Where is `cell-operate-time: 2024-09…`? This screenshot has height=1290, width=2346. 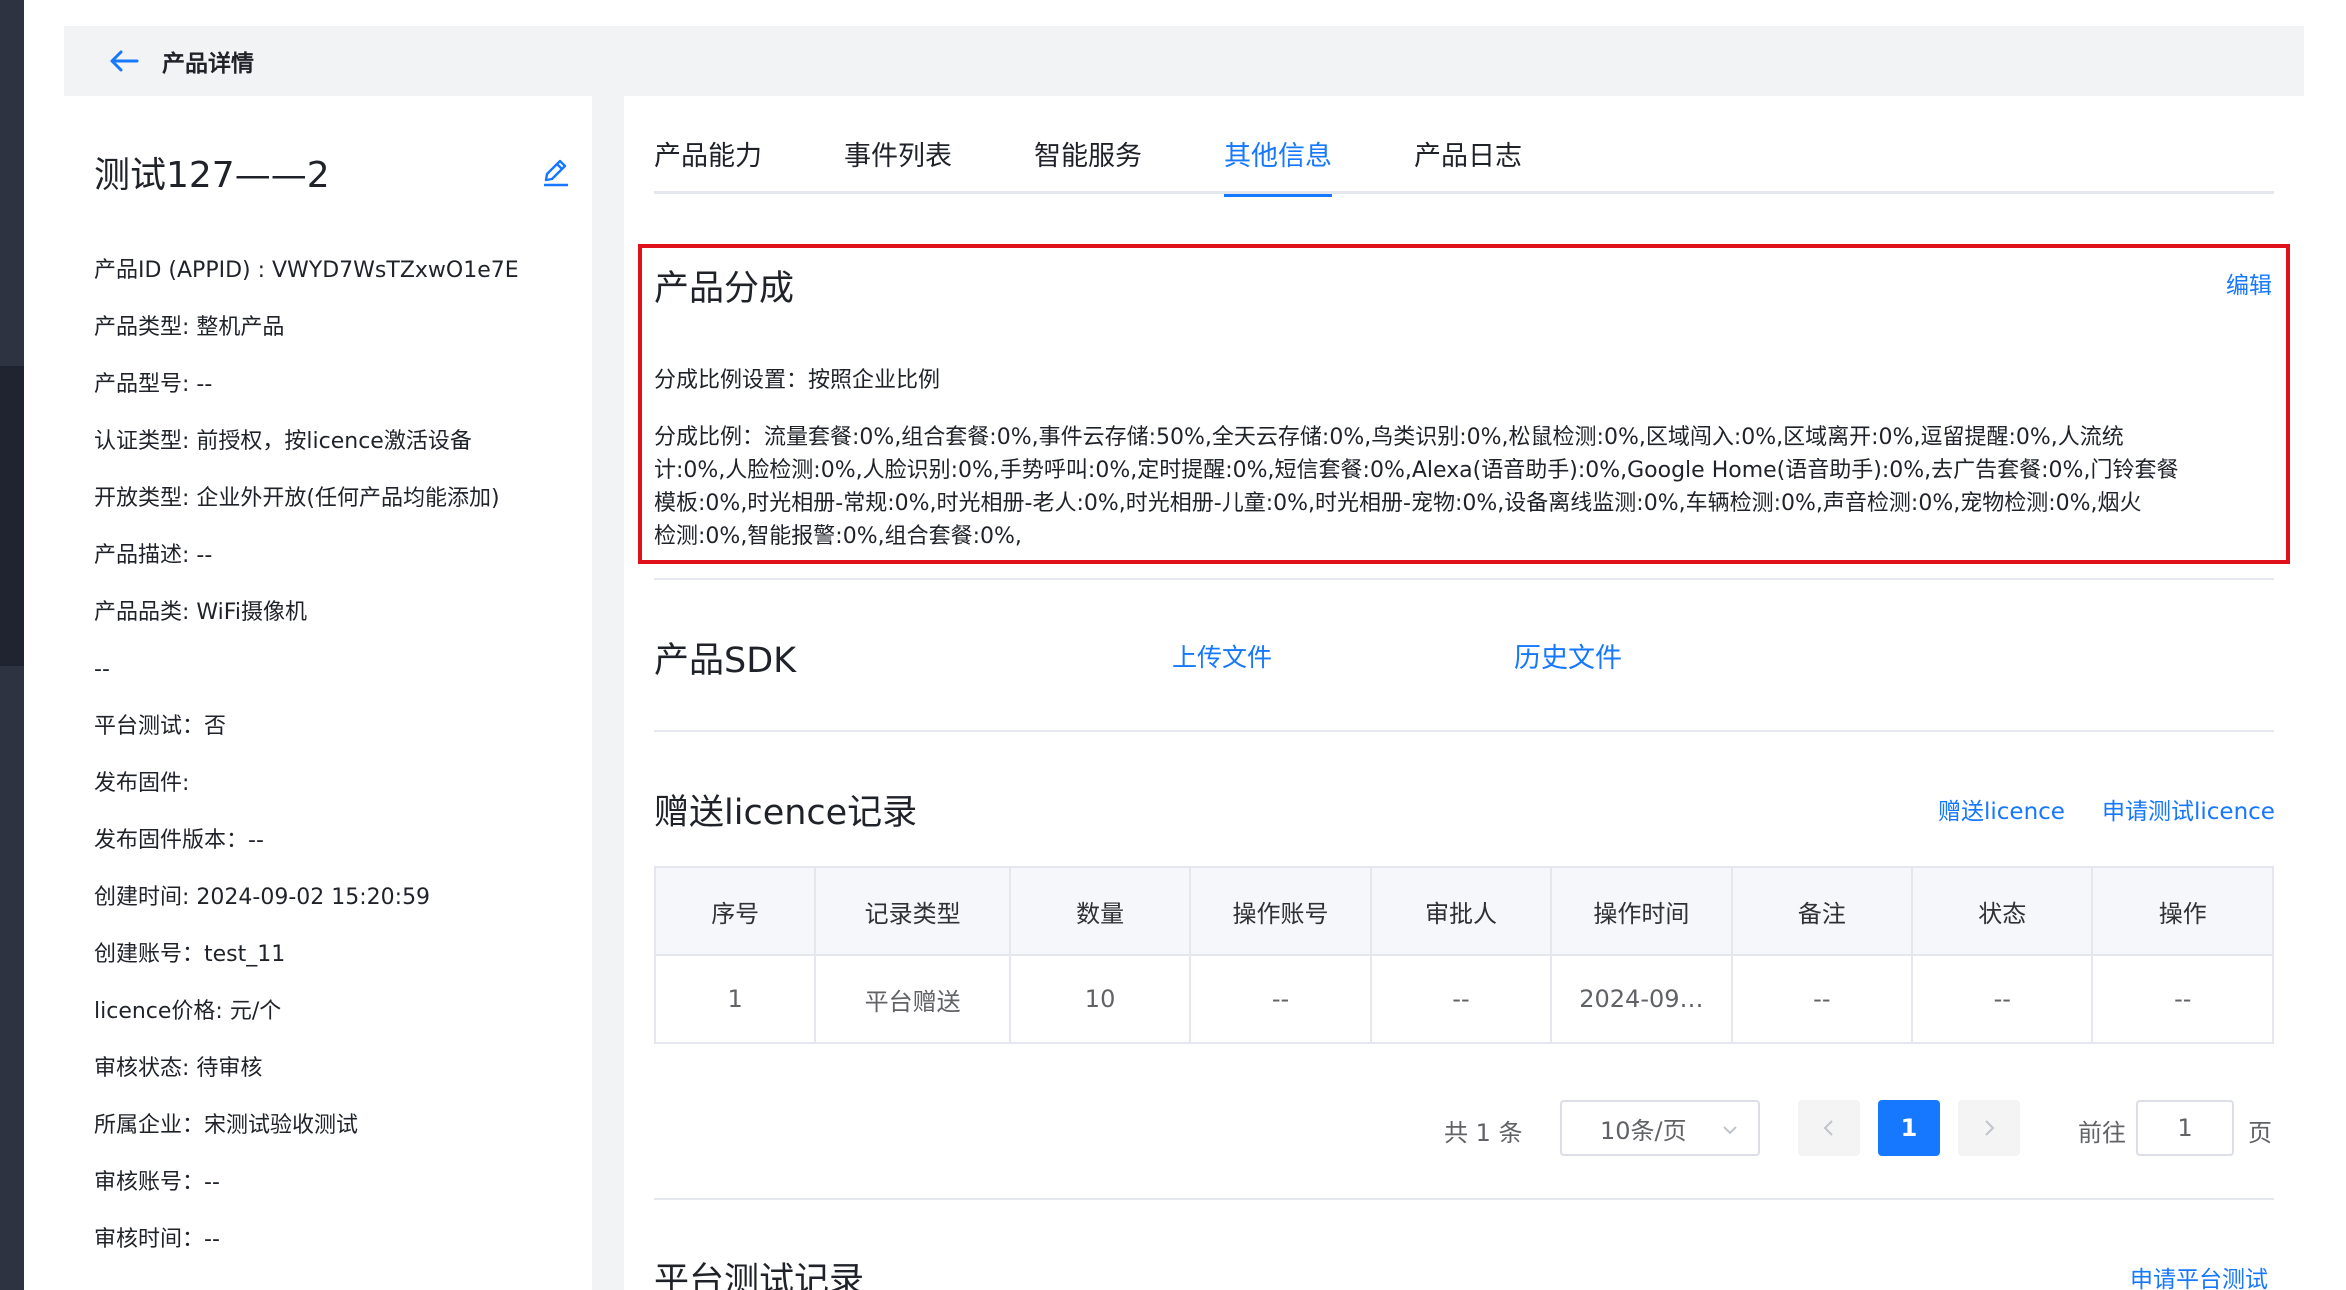
cell-operate-time: 2024-09… is located at coordinates (1641, 999).